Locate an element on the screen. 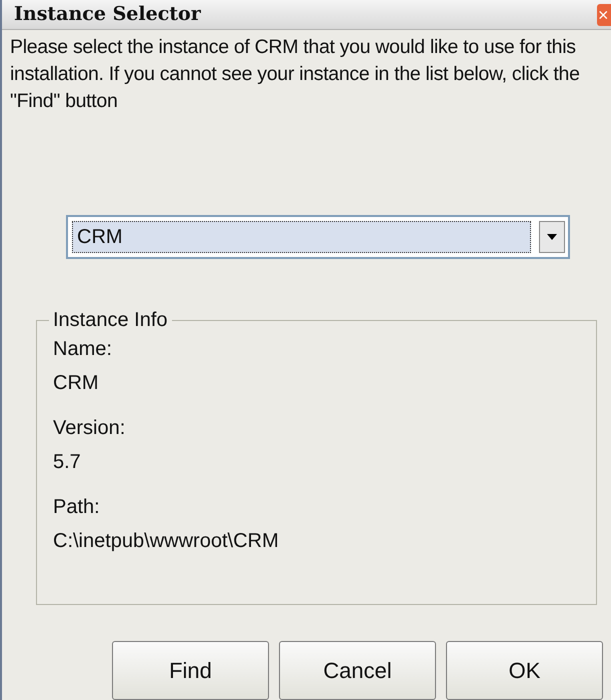  window-title: Instance Selector is located at coordinates (107, 15).